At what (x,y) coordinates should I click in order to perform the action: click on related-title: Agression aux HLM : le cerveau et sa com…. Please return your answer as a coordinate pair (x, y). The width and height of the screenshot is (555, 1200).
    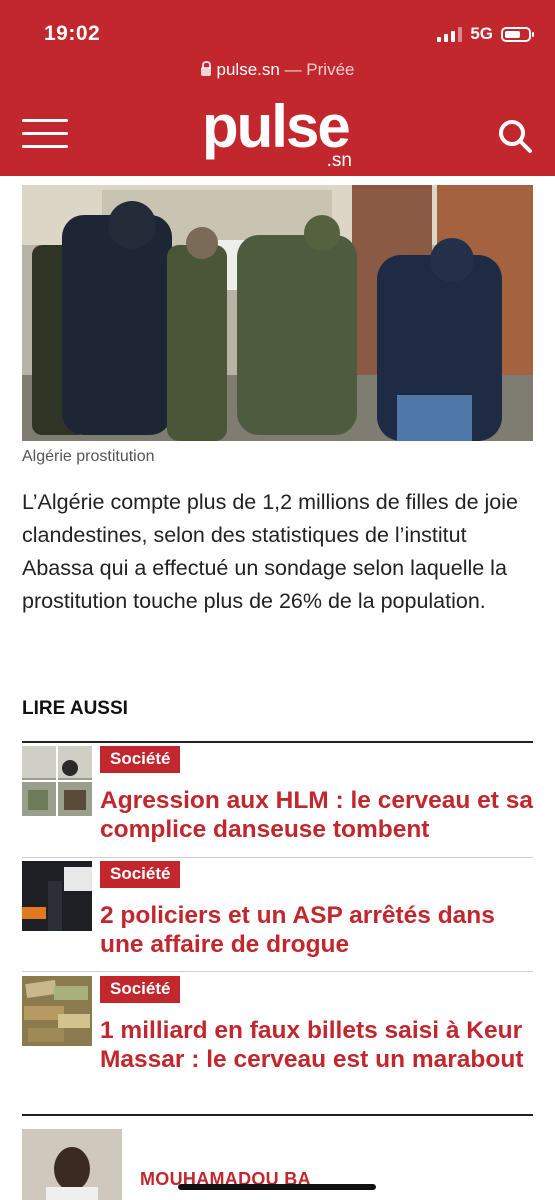
    Looking at the image, I should click on (320, 815).